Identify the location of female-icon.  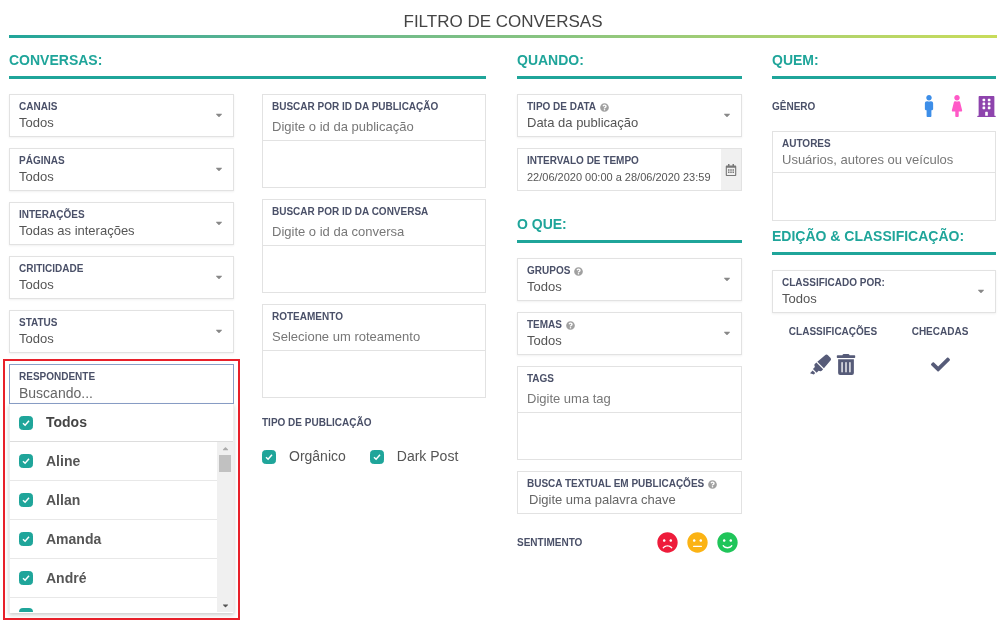
(957, 106).